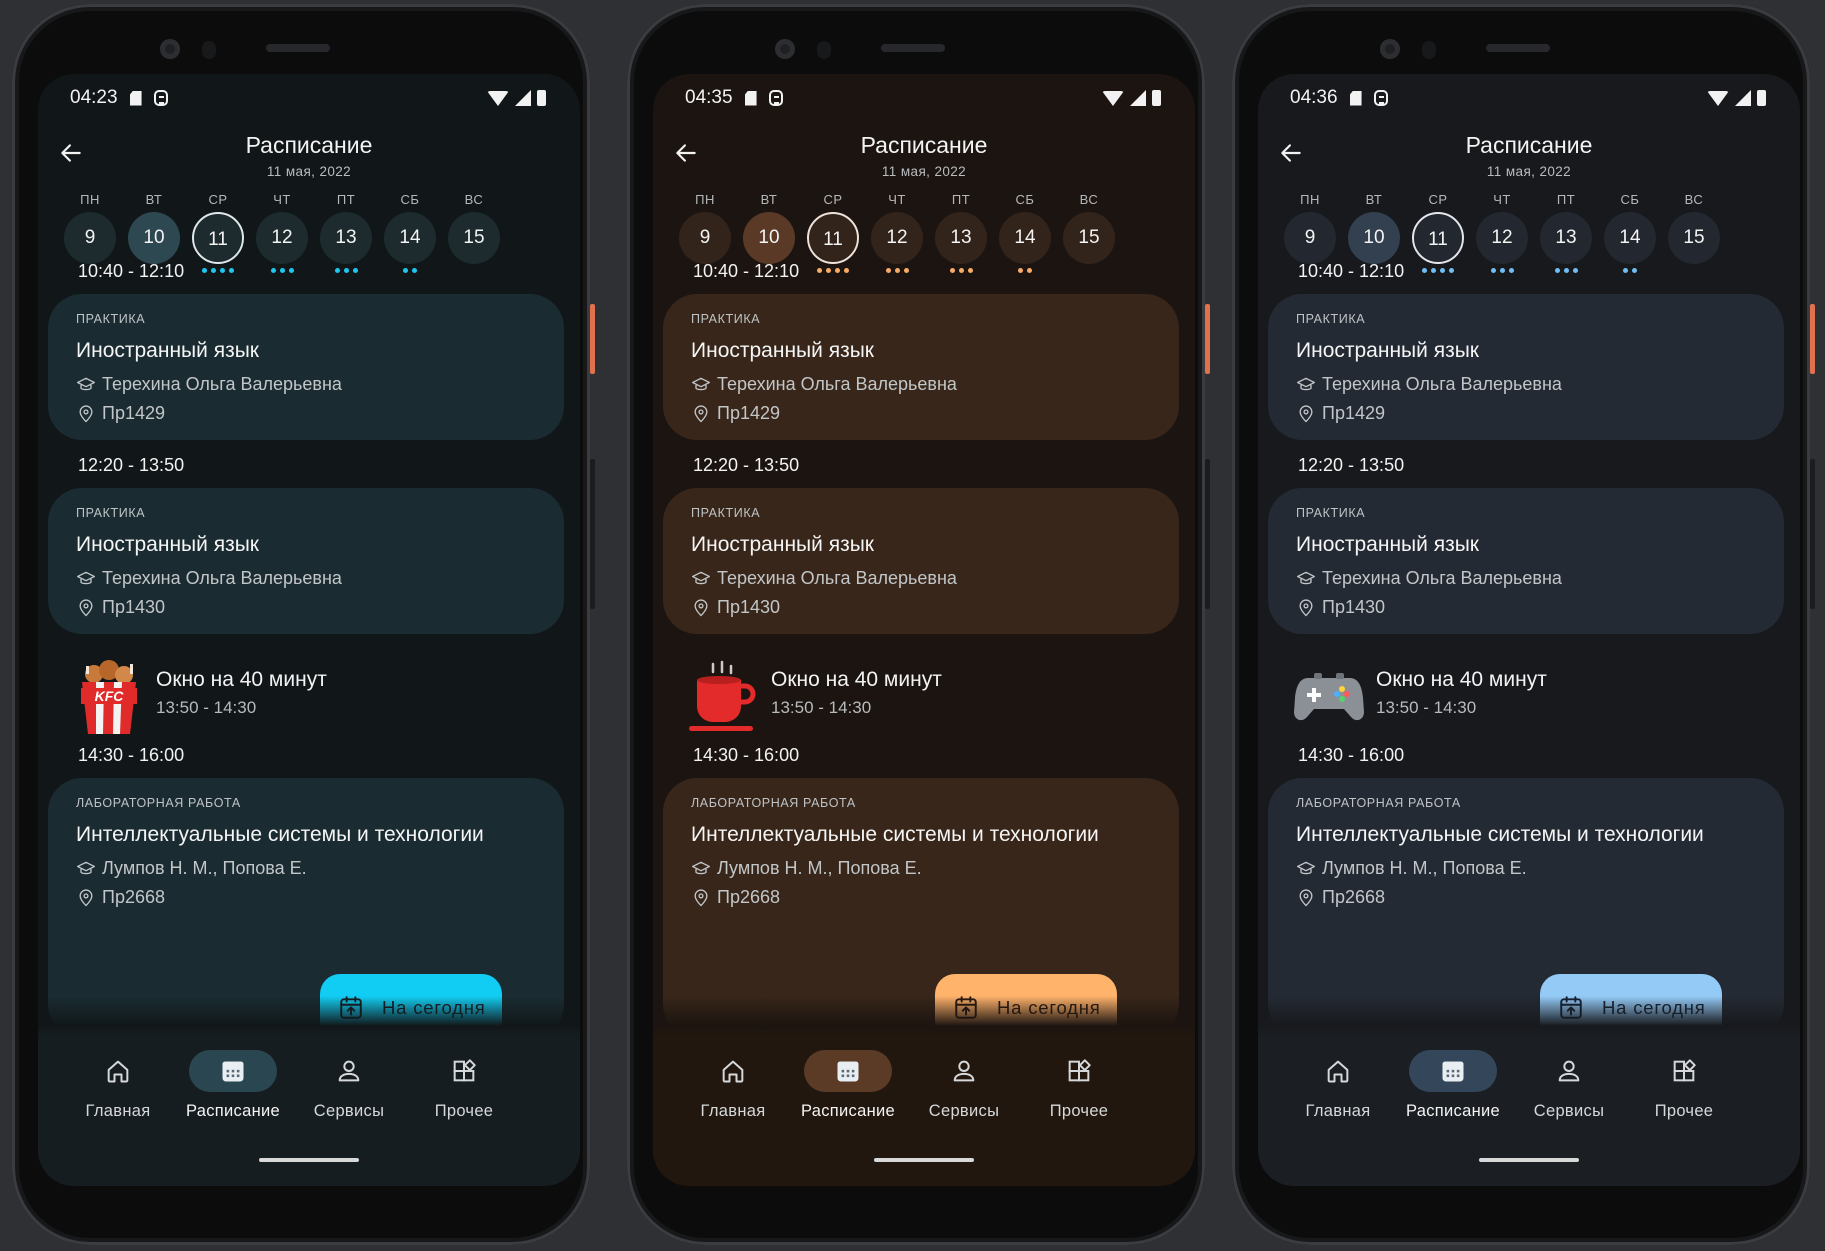 This screenshot has height=1251, width=1825. What do you see at coordinates (1426, 707) in the screenshot?
I see `break-time: 13:50 - 14:30` at bounding box center [1426, 707].